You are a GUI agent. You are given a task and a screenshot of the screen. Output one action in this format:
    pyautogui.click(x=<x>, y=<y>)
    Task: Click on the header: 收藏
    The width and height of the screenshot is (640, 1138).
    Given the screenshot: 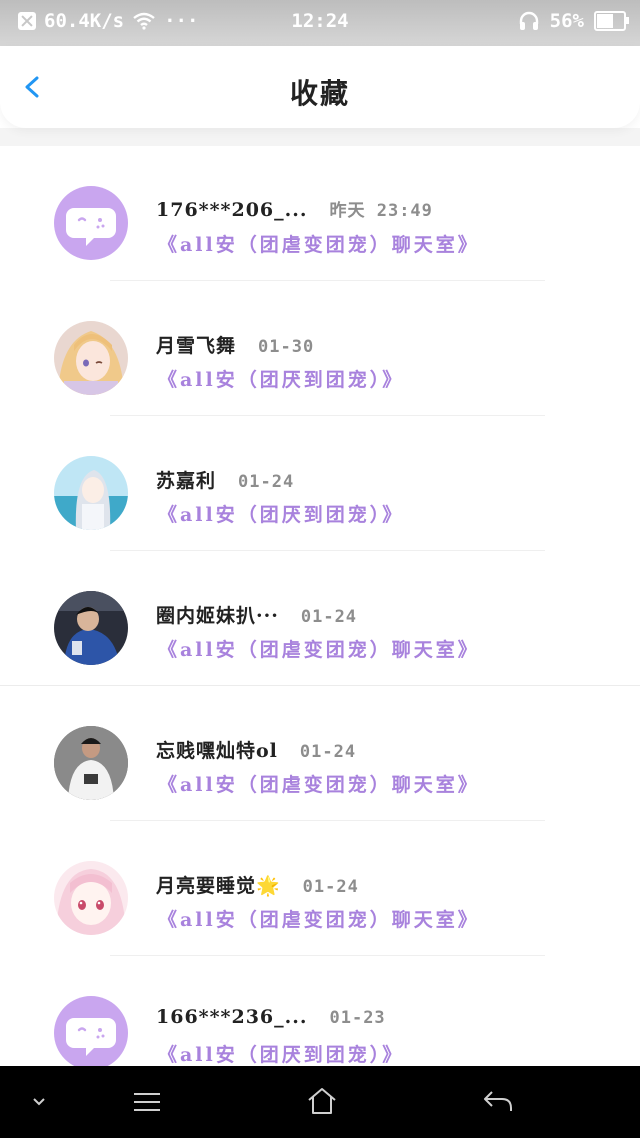 What is the action you would take?
    pyautogui.click(x=320, y=87)
    